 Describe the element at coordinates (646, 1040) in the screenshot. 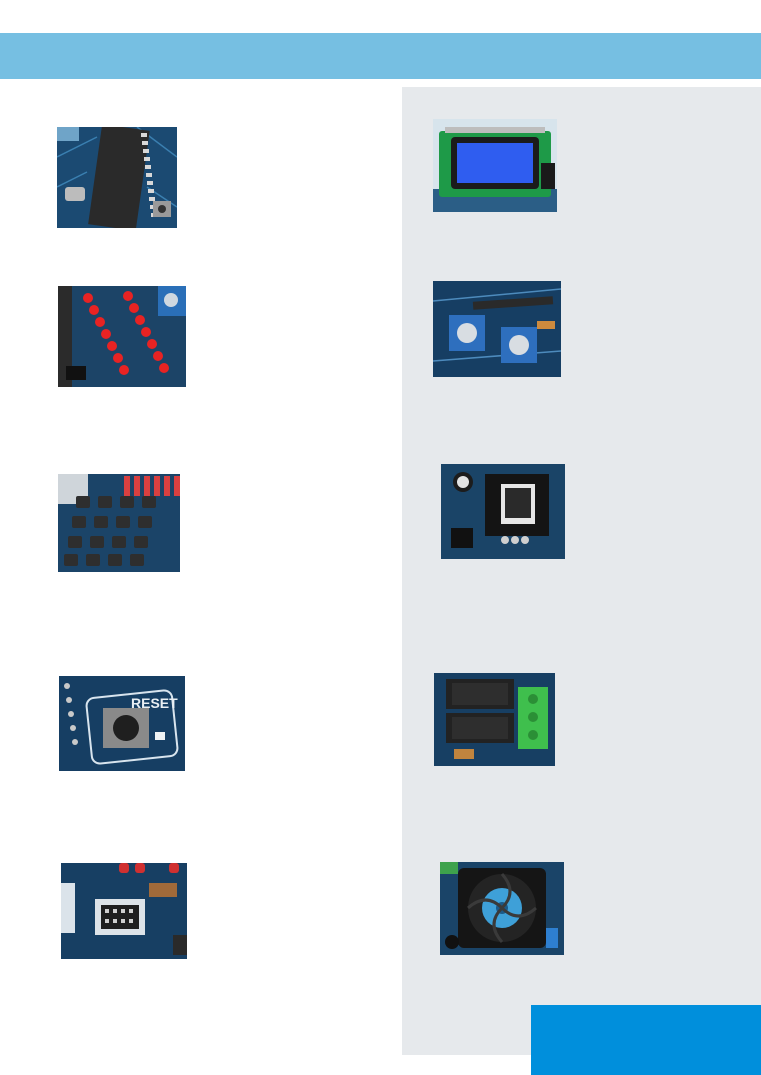

I see `corner-block` at that location.